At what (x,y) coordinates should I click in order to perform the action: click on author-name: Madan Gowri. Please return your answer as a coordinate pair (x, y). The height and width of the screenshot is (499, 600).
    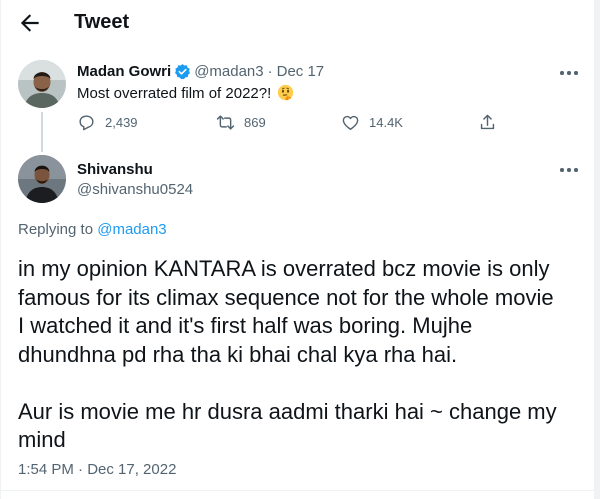
    Looking at the image, I should click on (124, 71).